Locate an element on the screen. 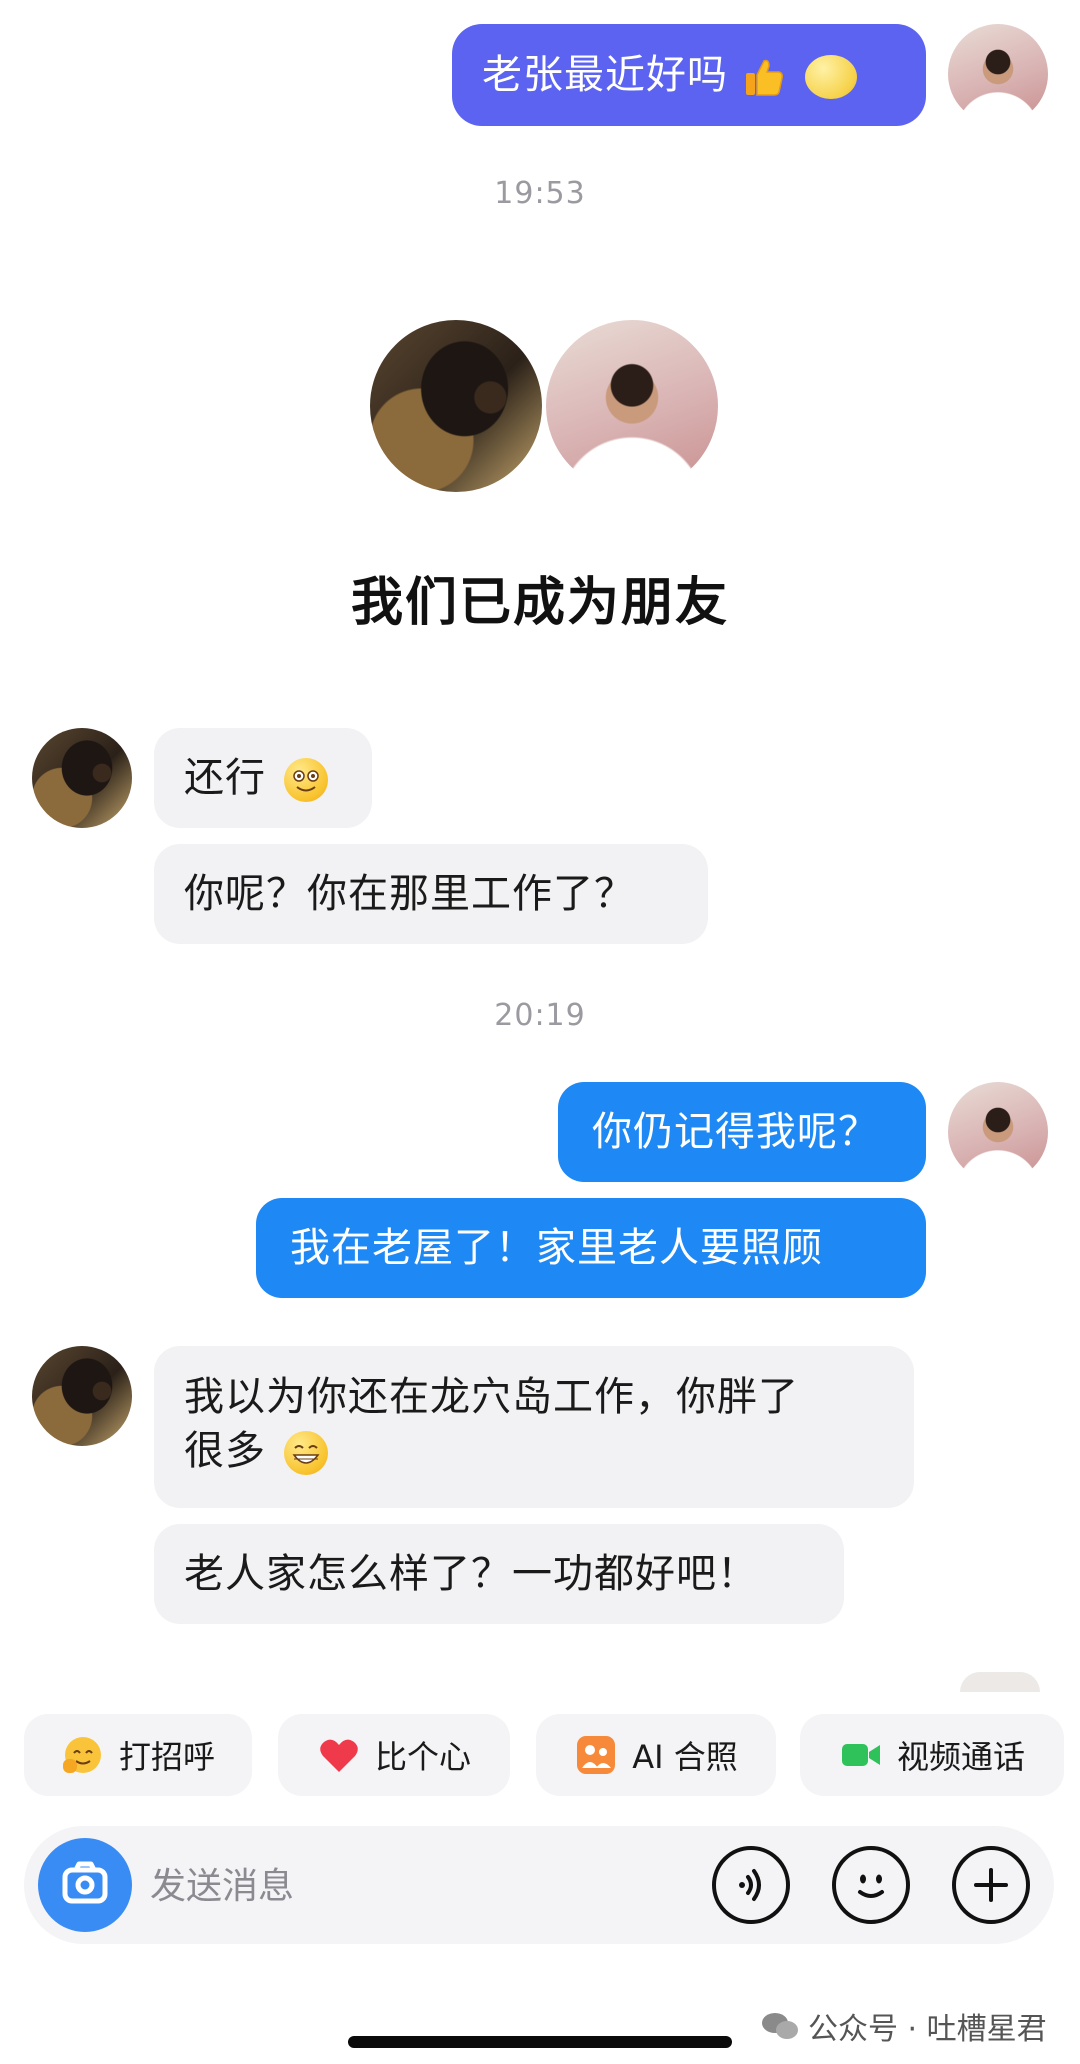 The height and width of the screenshot is (2064, 1080). message-text: 老张最近好吗 is located at coordinates (605, 75).